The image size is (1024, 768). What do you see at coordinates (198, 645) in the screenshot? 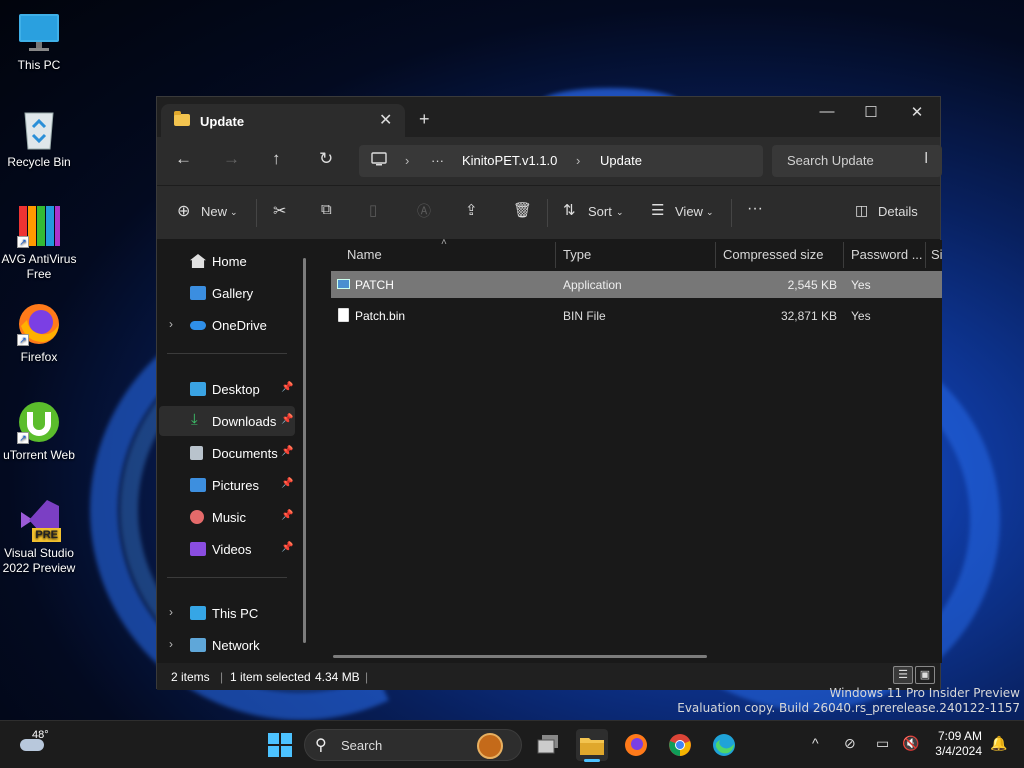
I see `network-icon` at bounding box center [198, 645].